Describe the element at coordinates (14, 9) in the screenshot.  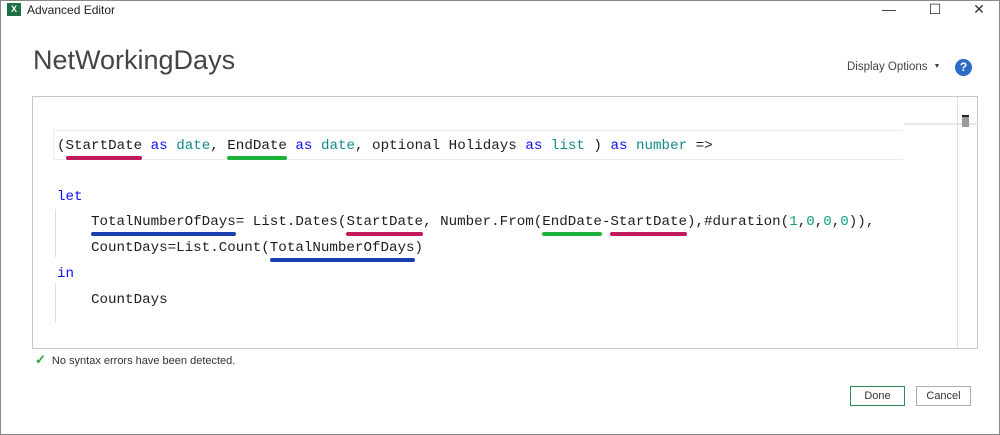
I see `excel-icon: X` at that location.